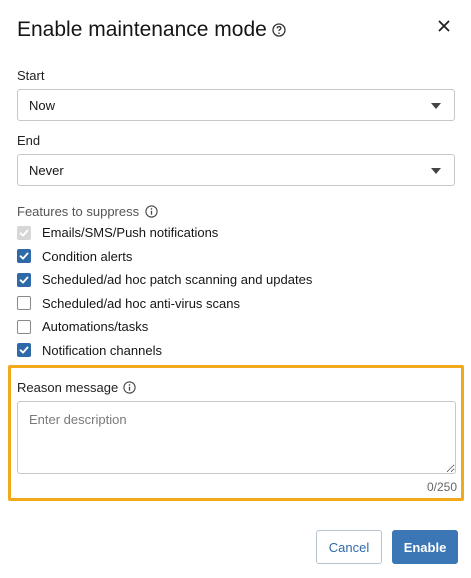 This screenshot has height=578, width=471. What do you see at coordinates (95, 326) in the screenshot?
I see `checkbox-label: Automations/tasks` at bounding box center [95, 326].